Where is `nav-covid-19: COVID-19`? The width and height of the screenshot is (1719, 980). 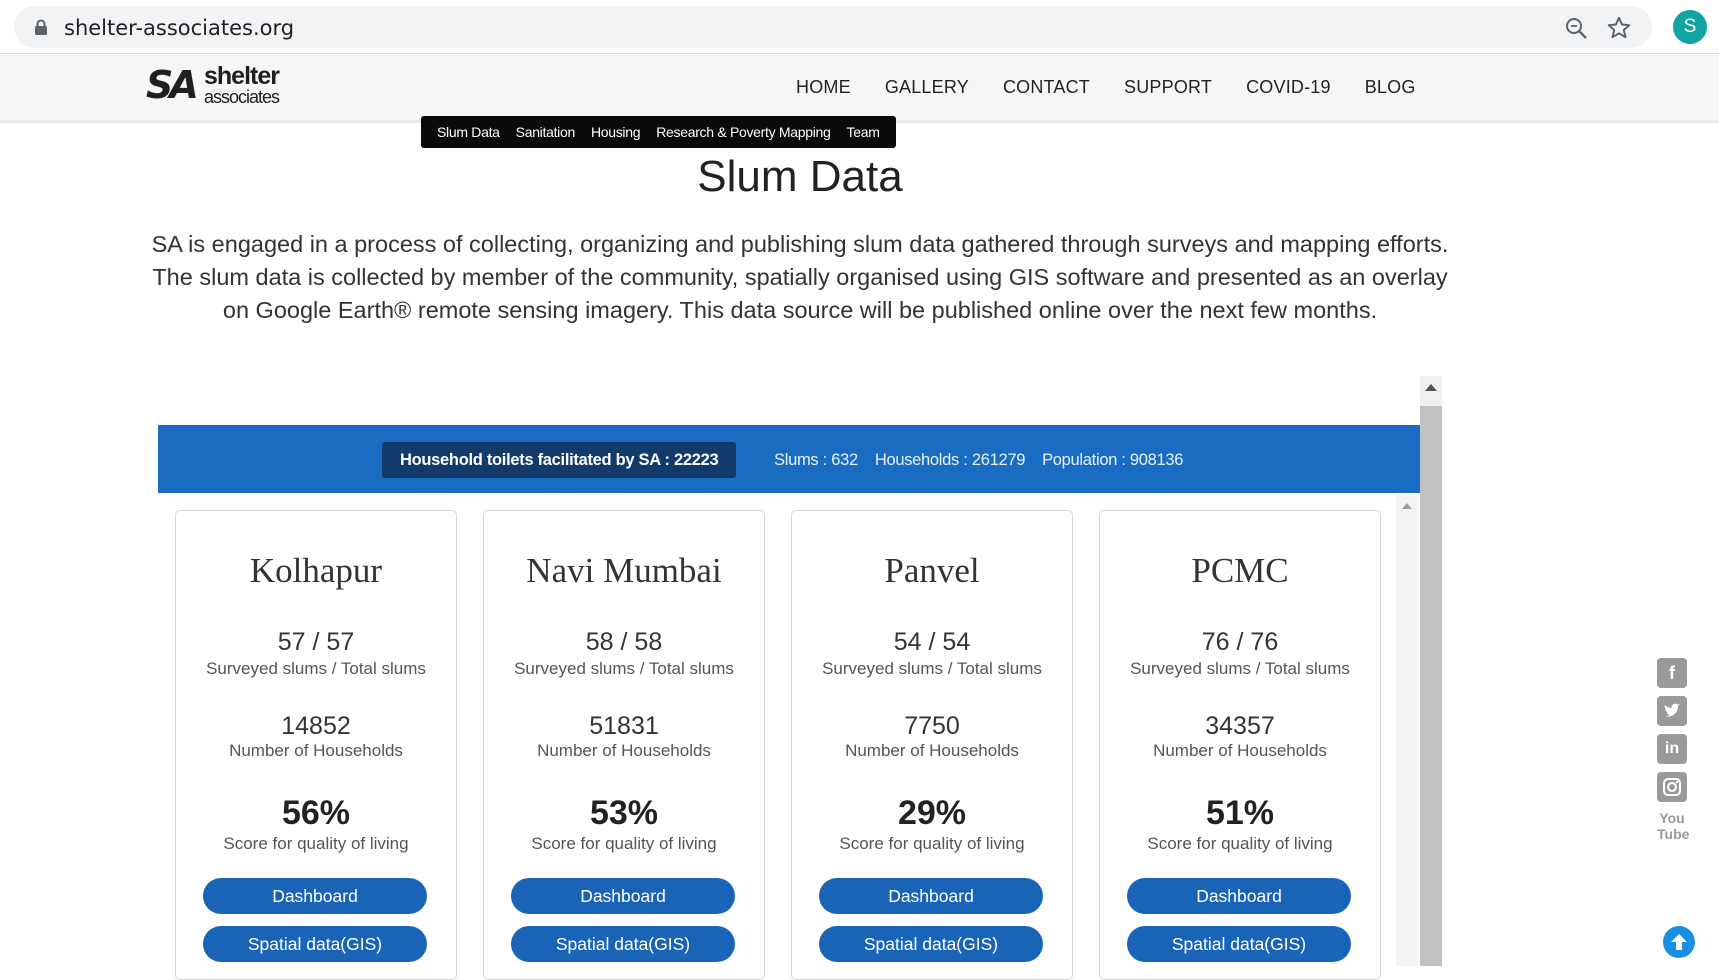
nav-covid-19: COVID-19 is located at coordinates (1288, 87).